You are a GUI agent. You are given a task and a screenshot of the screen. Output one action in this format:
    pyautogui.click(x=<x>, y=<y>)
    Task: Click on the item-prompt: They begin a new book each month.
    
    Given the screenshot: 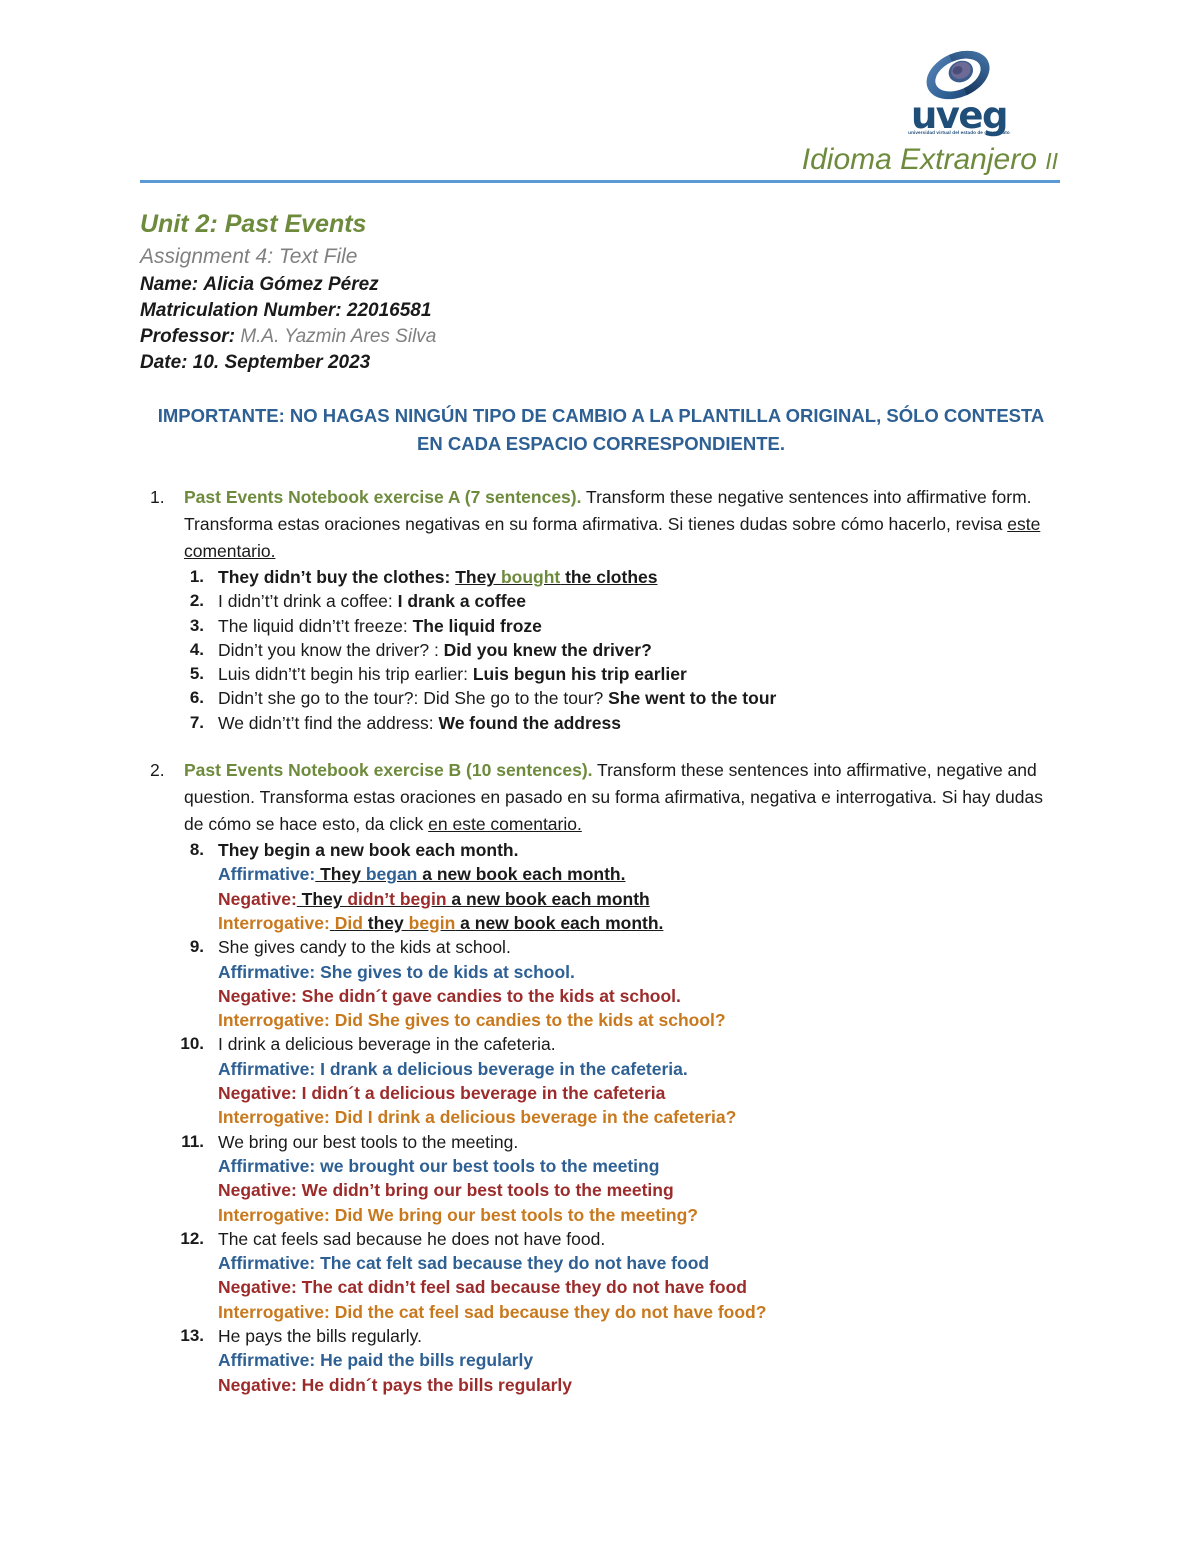 What is the action you would take?
    pyautogui.click(x=368, y=850)
    